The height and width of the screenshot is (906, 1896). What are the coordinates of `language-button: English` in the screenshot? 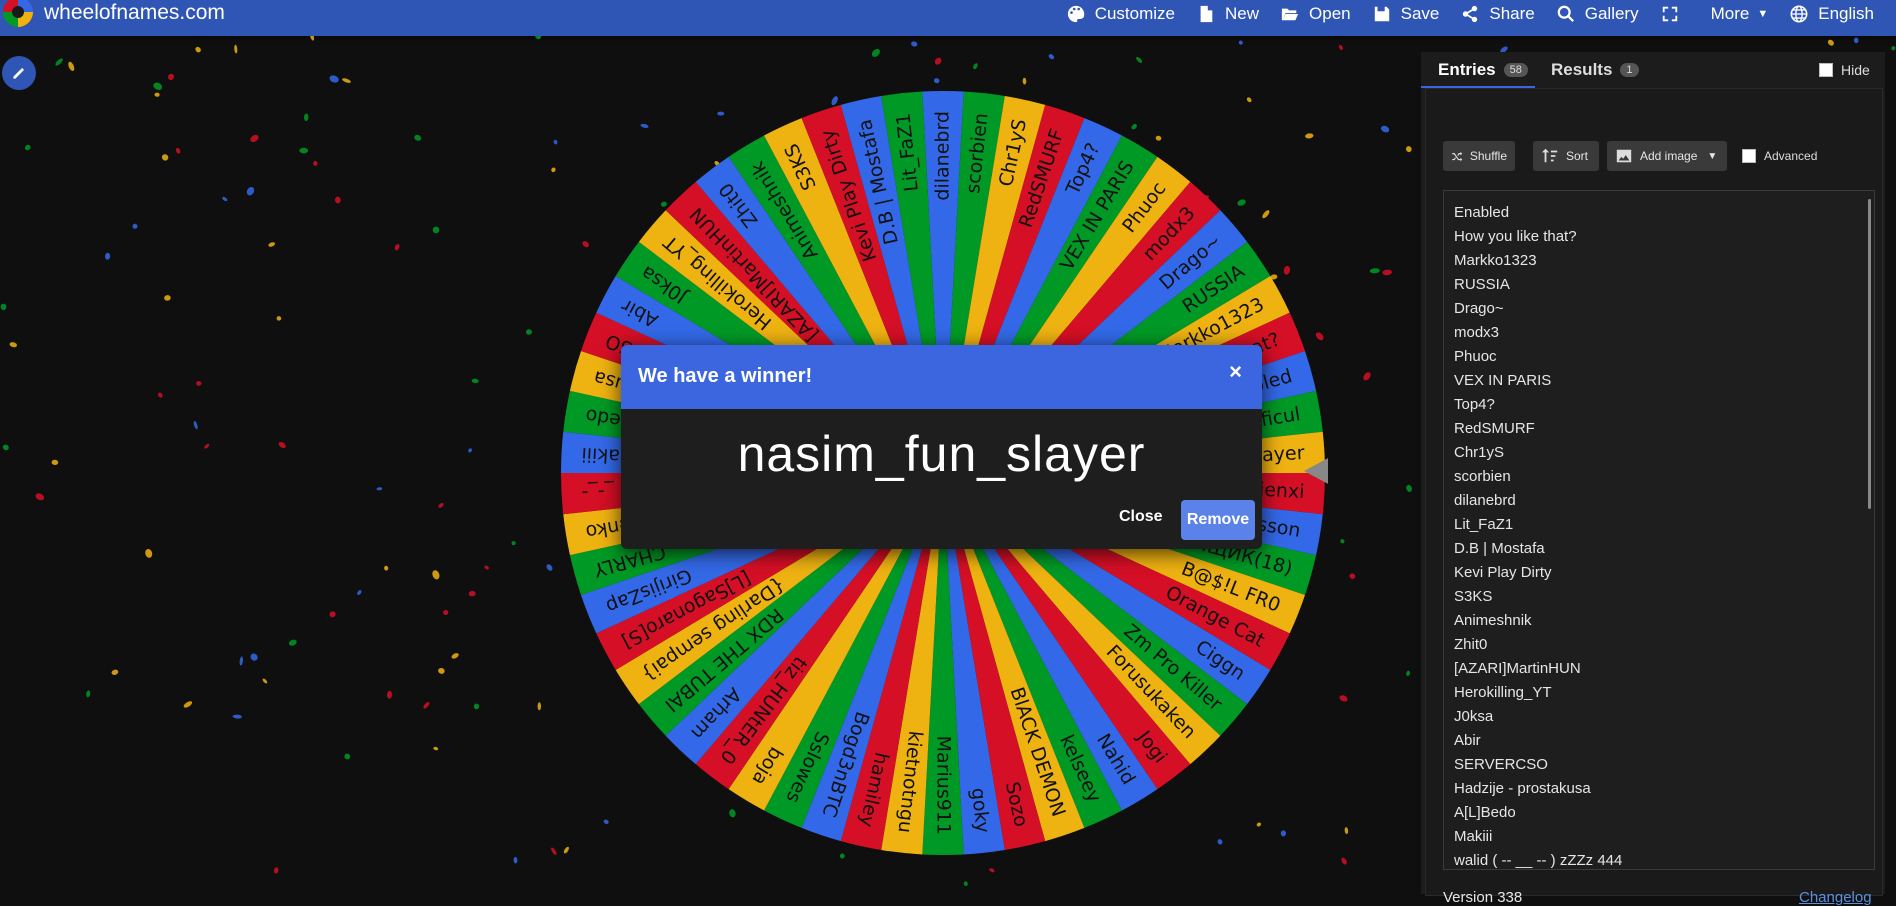 It's located at (1832, 14).